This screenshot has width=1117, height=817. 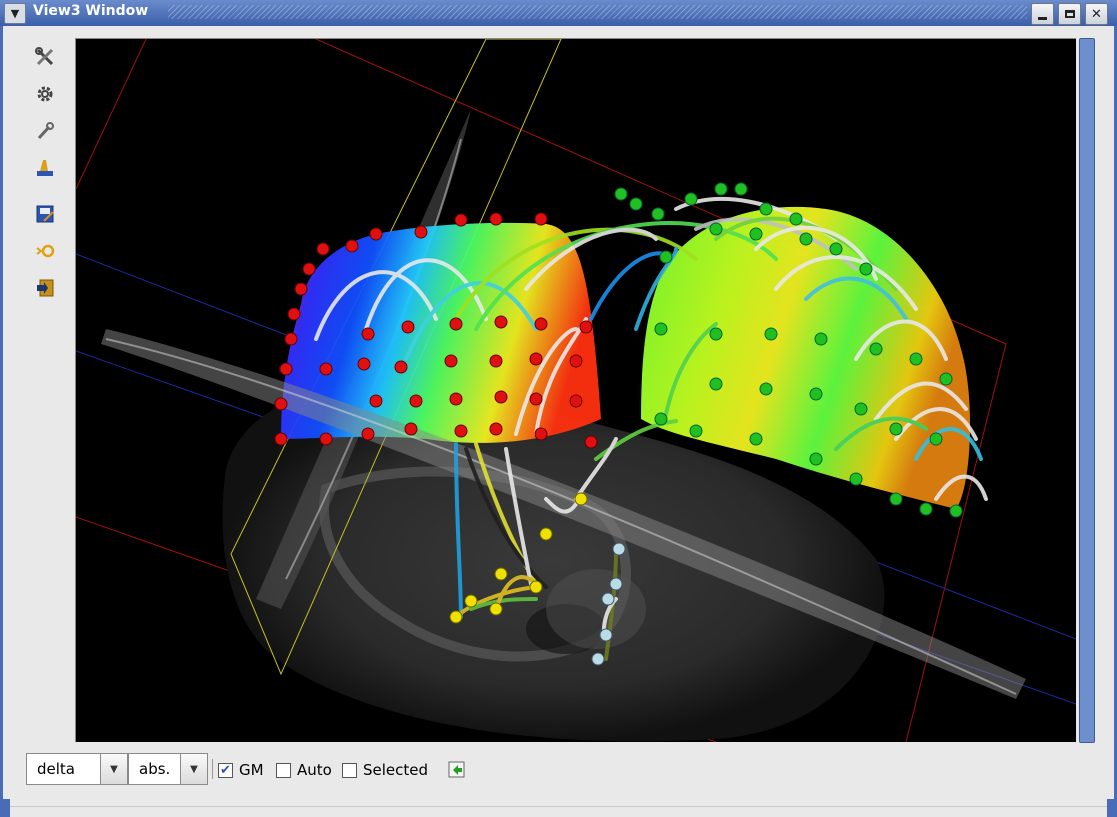 I want to click on separator, so click(x=212, y=769).